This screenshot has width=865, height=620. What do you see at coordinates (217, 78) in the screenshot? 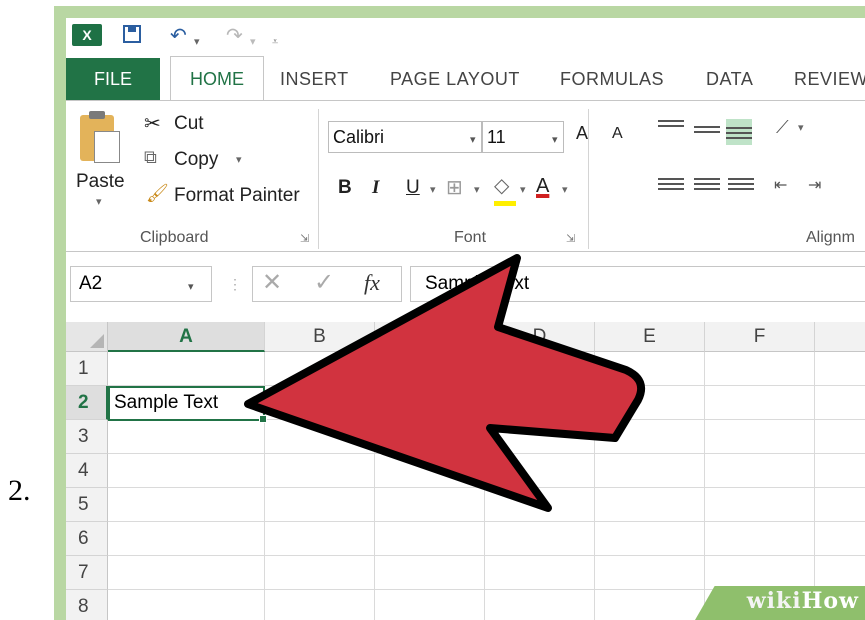
I see `tab-home: HOME` at bounding box center [217, 78].